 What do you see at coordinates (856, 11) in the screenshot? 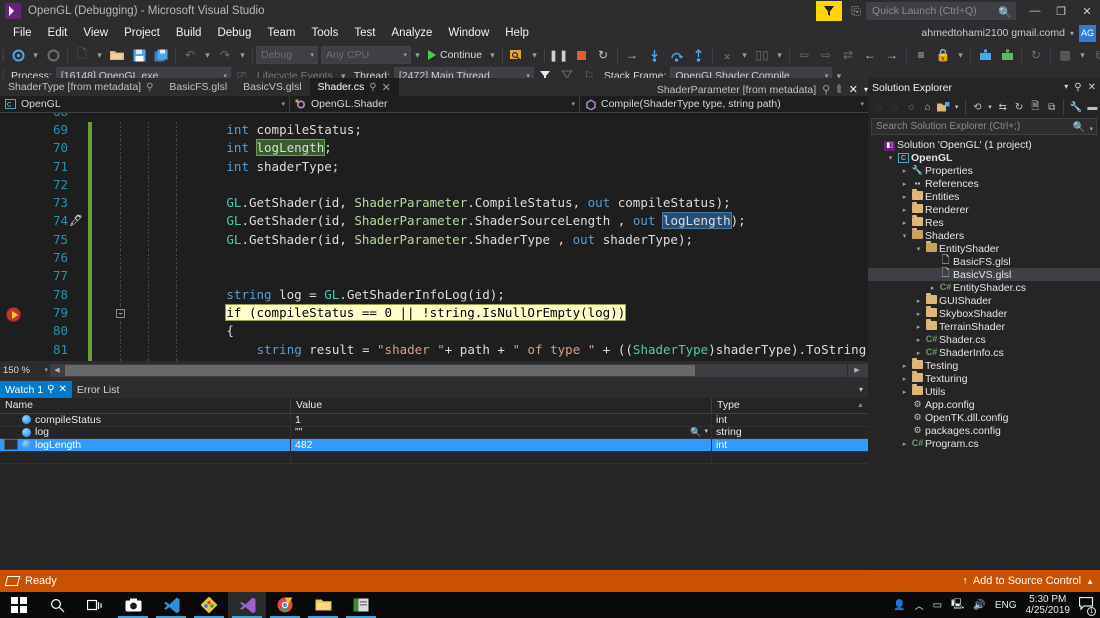
I see `screen-capture-icon: ⎘` at bounding box center [856, 11].